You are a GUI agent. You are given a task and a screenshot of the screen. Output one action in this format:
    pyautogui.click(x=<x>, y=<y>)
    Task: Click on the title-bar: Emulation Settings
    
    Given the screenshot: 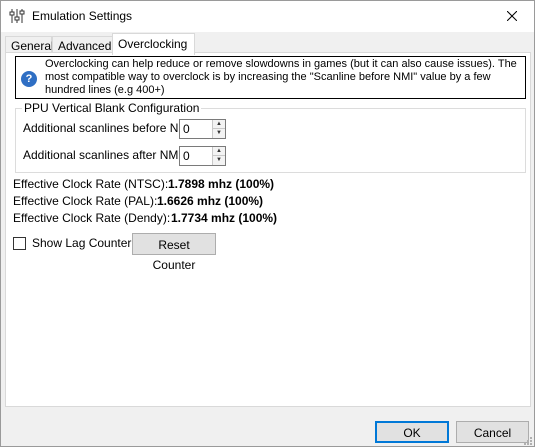 What is the action you would take?
    pyautogui.click(x=267, y=16)
    